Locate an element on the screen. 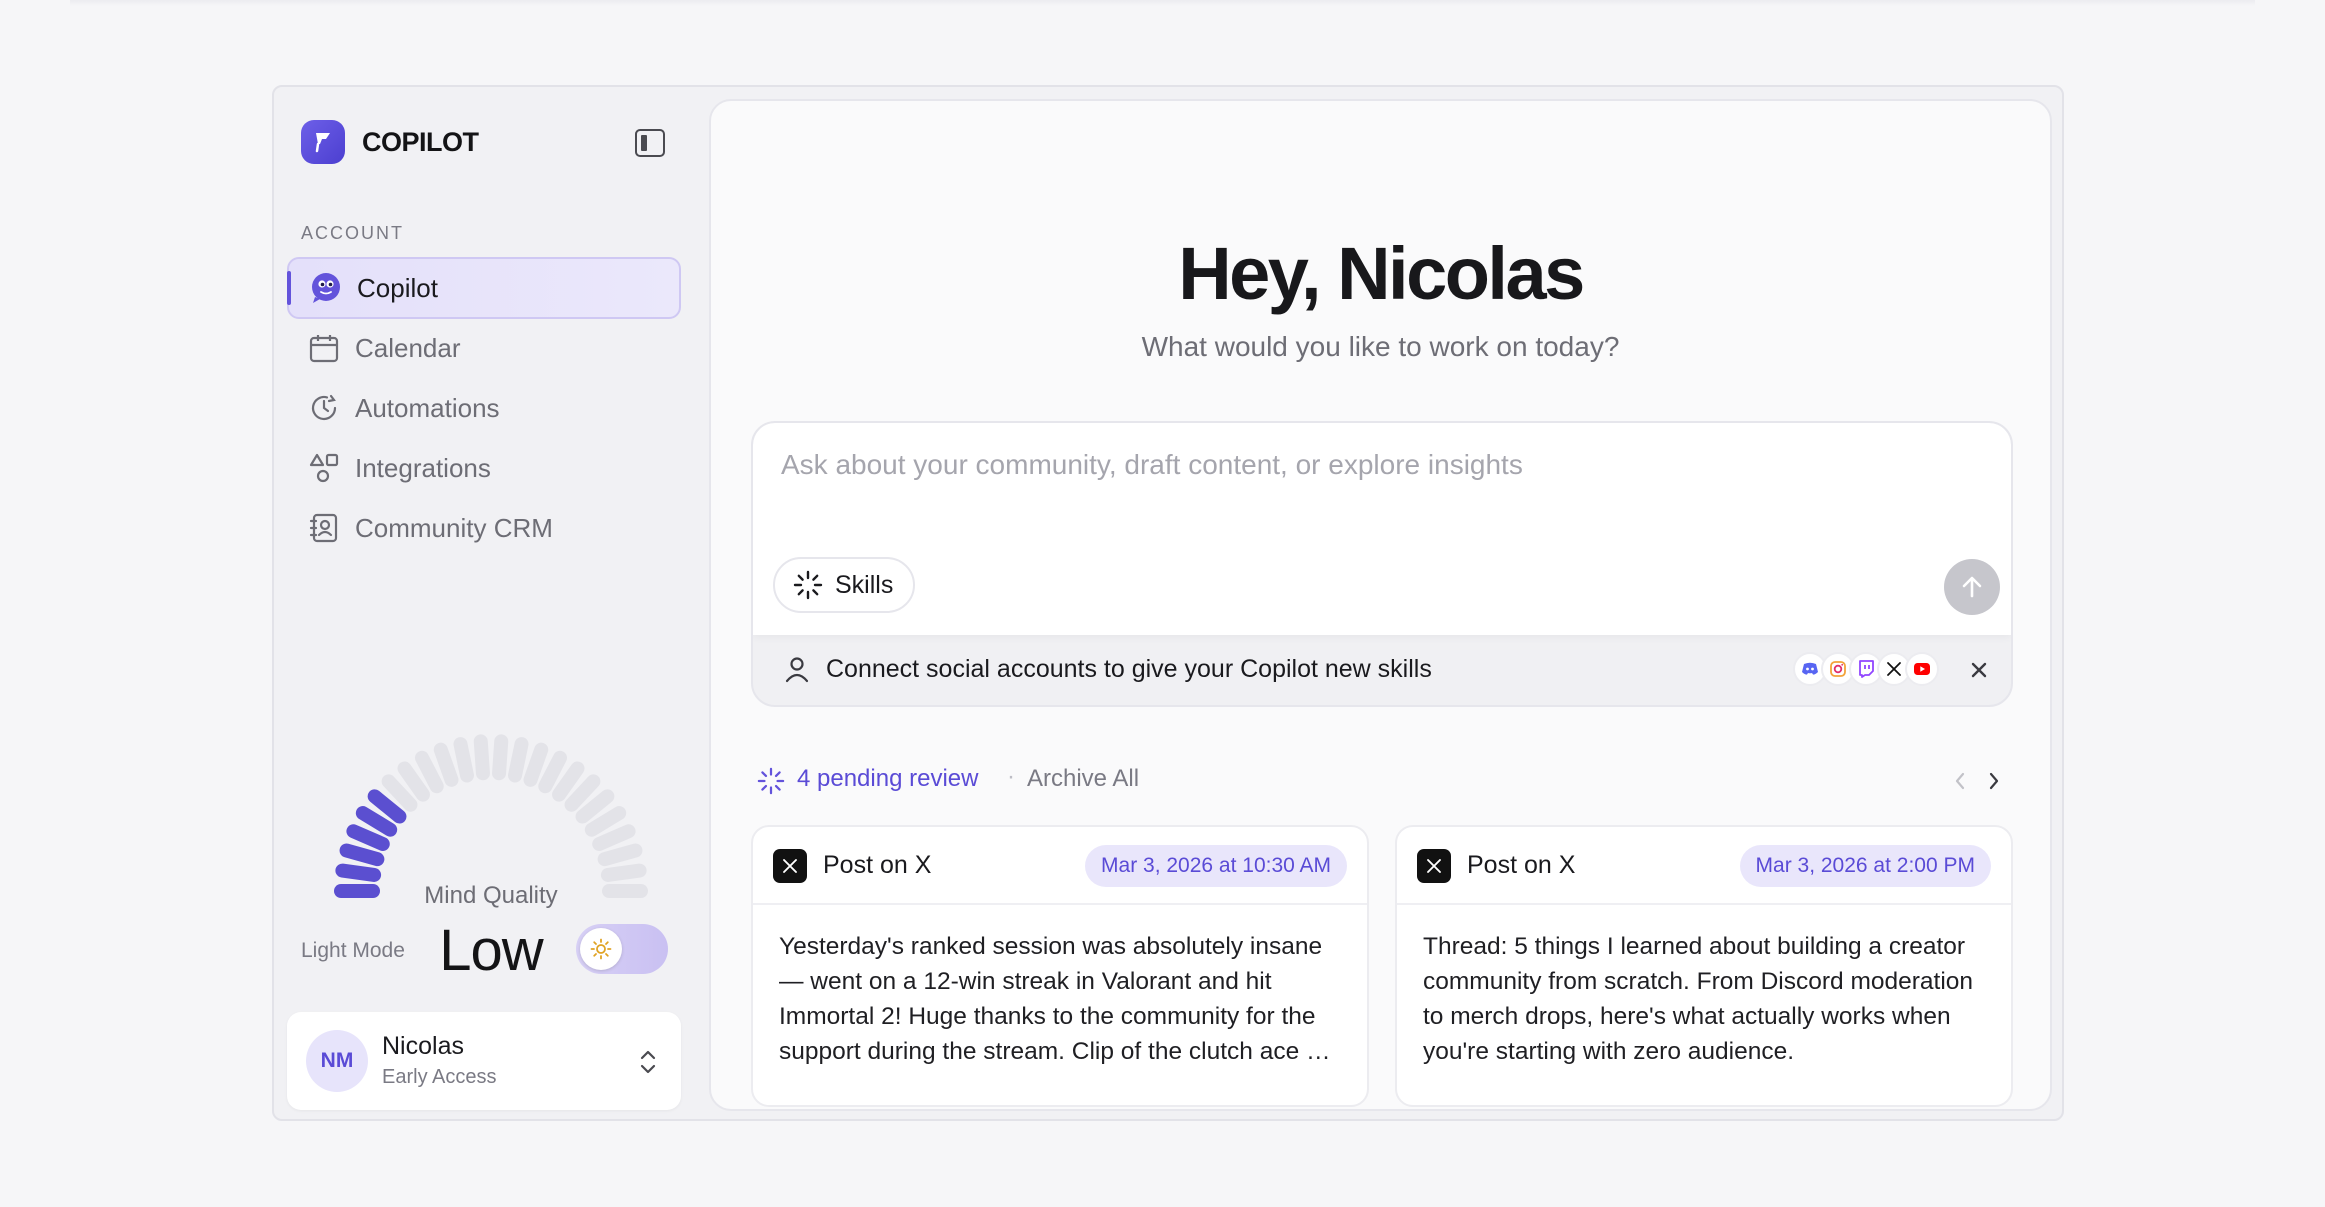  skills-button: Skills is located at coordinates (844, 585).